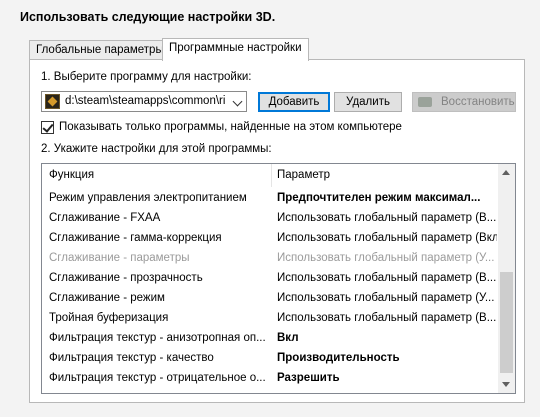  Describe the element at coordinates (119, 258) in the screenshot. I see `feature-cell: Сглаживание - параметры` at that location.